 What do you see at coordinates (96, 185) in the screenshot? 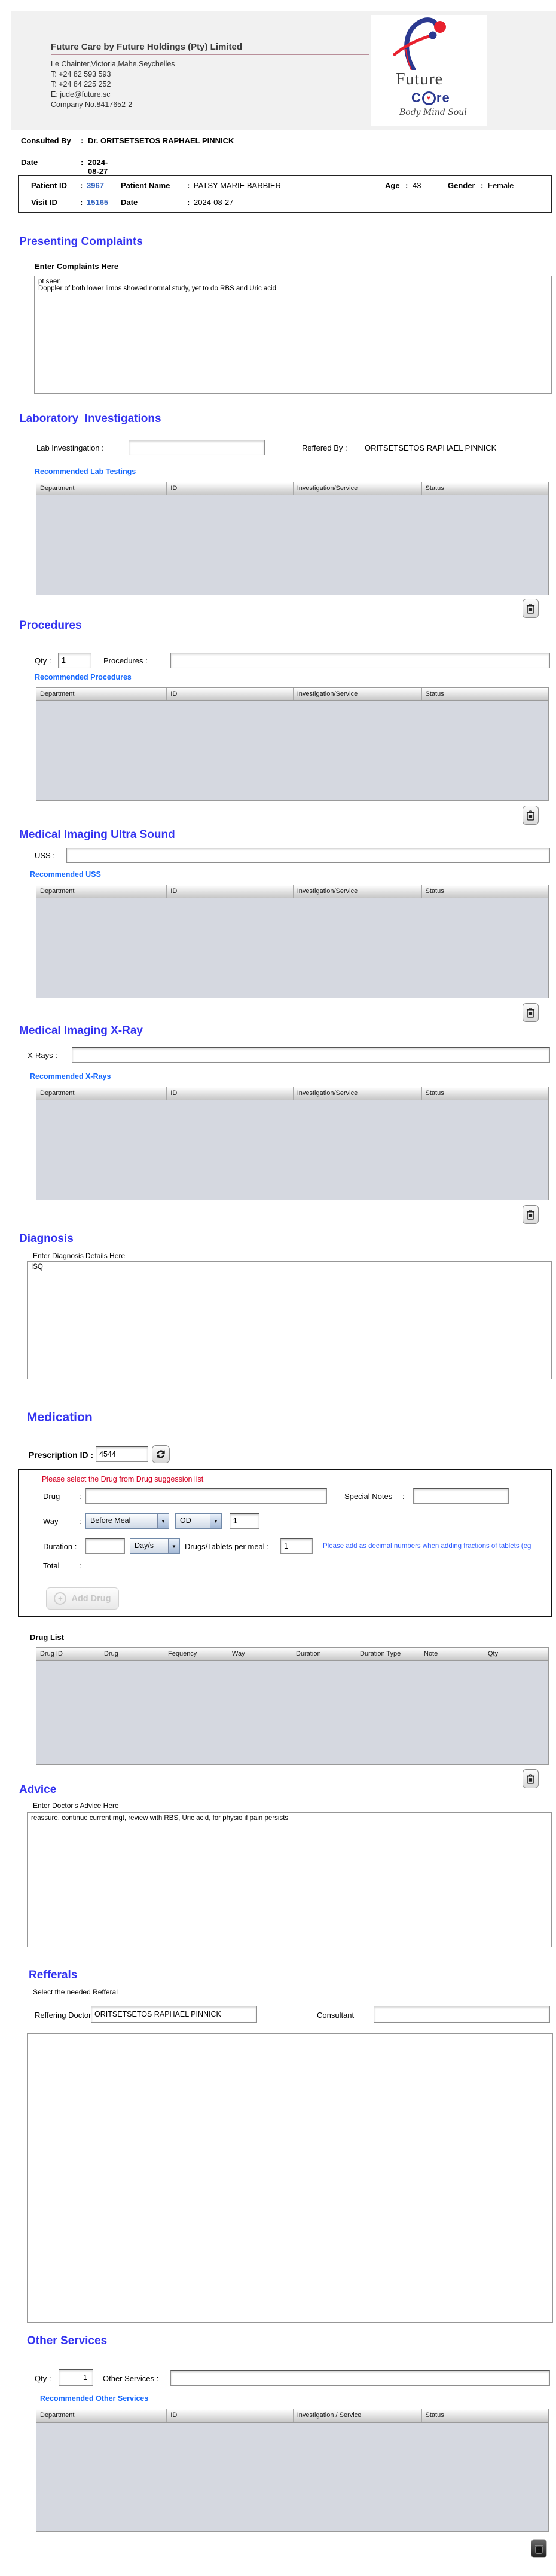
I see `patient-id-value: 3967` at bounding box center [96, 185].